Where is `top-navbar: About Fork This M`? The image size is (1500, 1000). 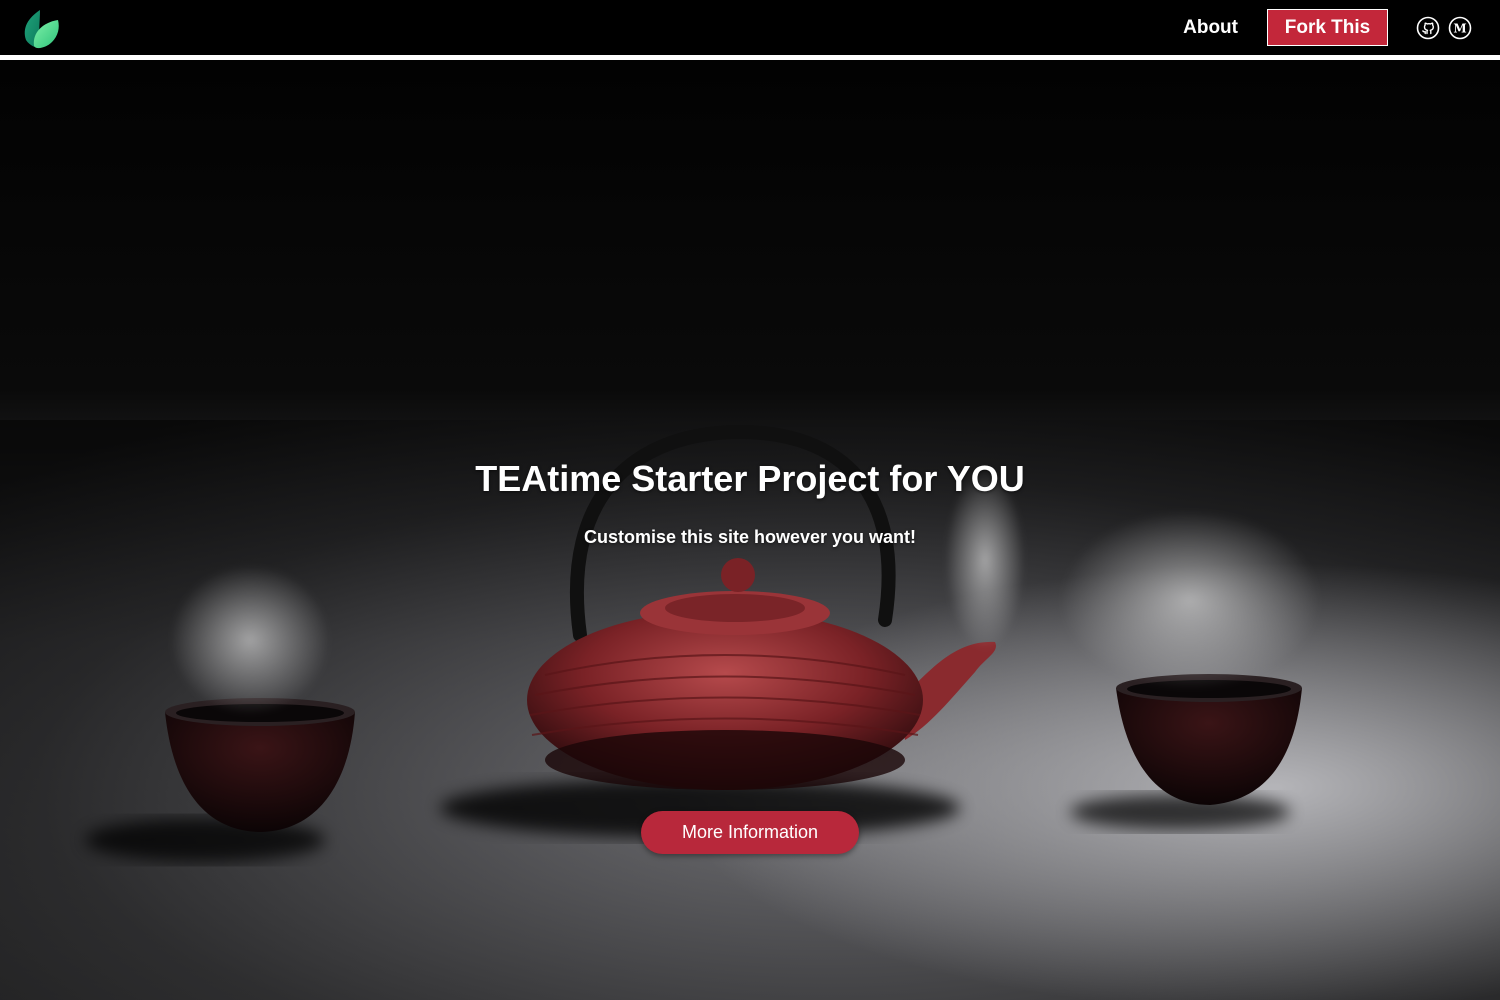
top-navbar: About Fork This M is located at coordinates (750, 27).